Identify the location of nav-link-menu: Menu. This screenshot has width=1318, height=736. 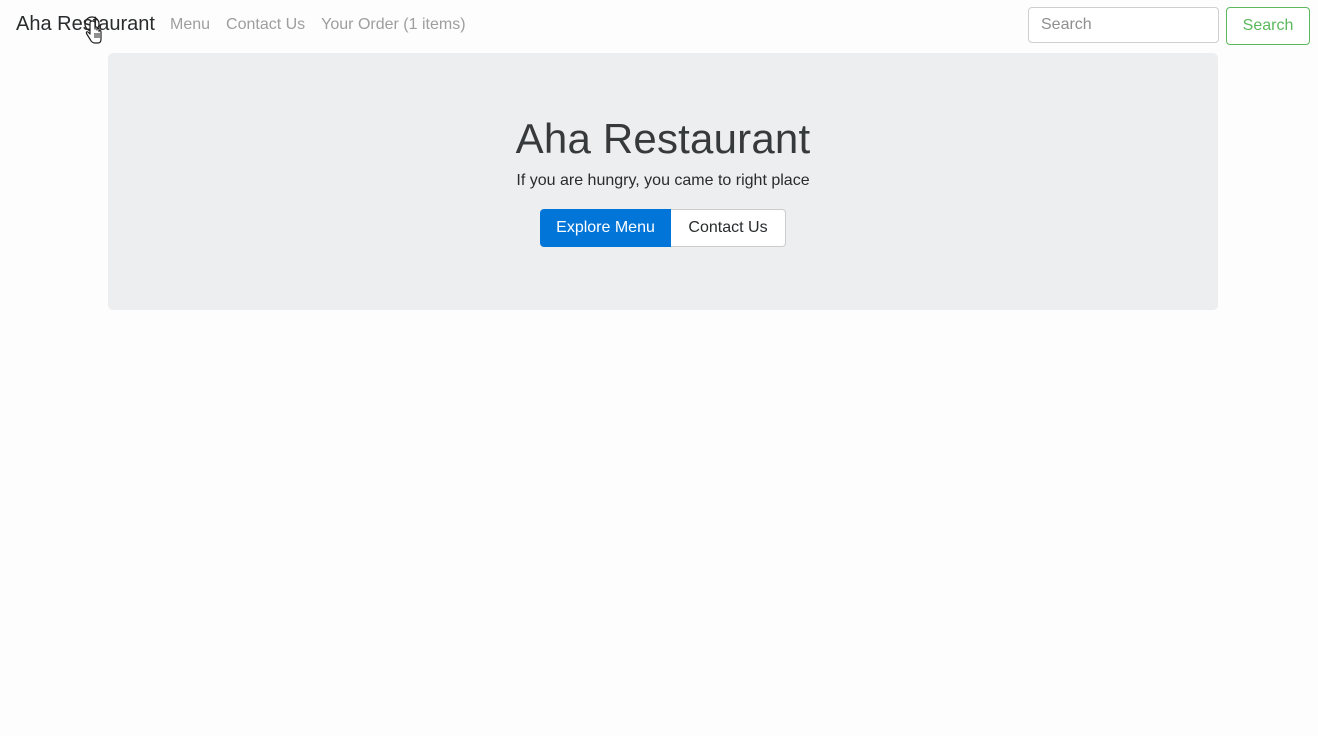
(190, 25).